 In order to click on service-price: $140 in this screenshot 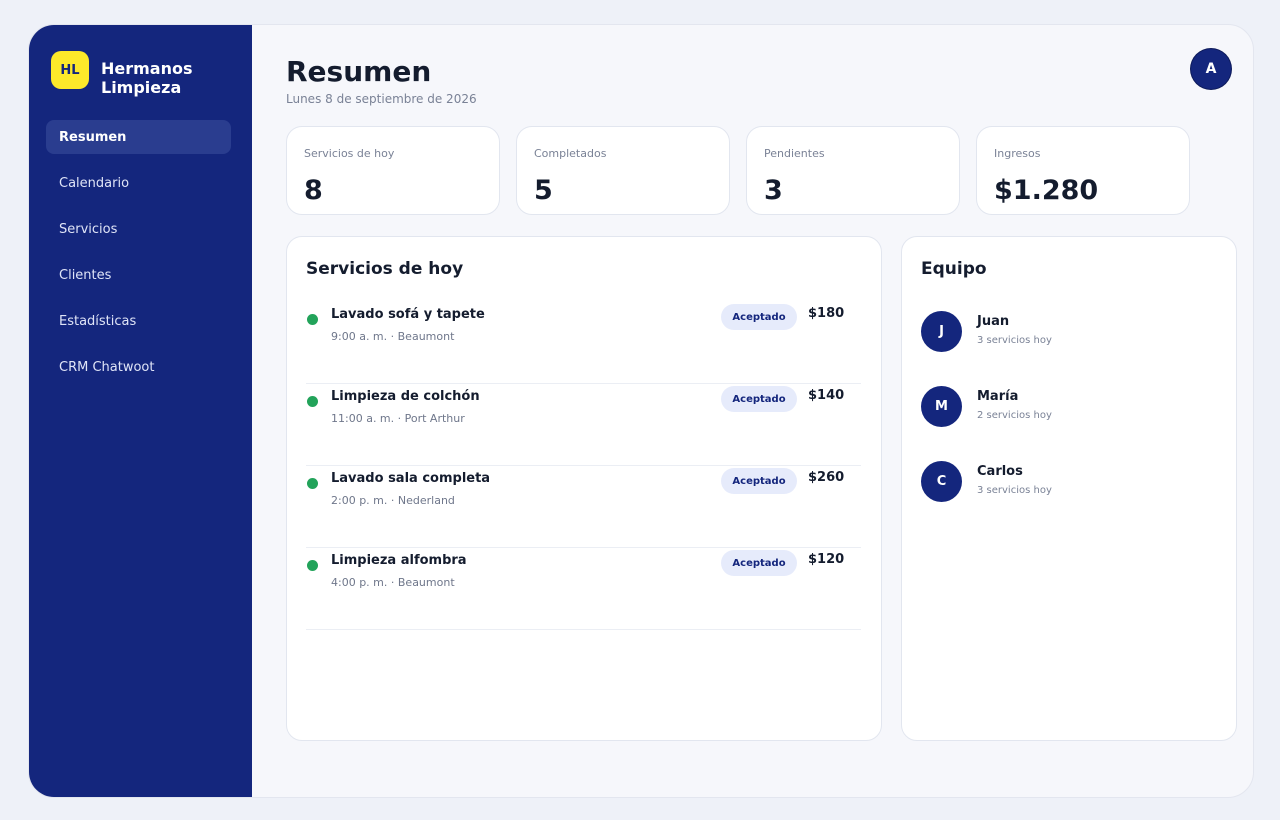, I will do `click(826, 395)`.